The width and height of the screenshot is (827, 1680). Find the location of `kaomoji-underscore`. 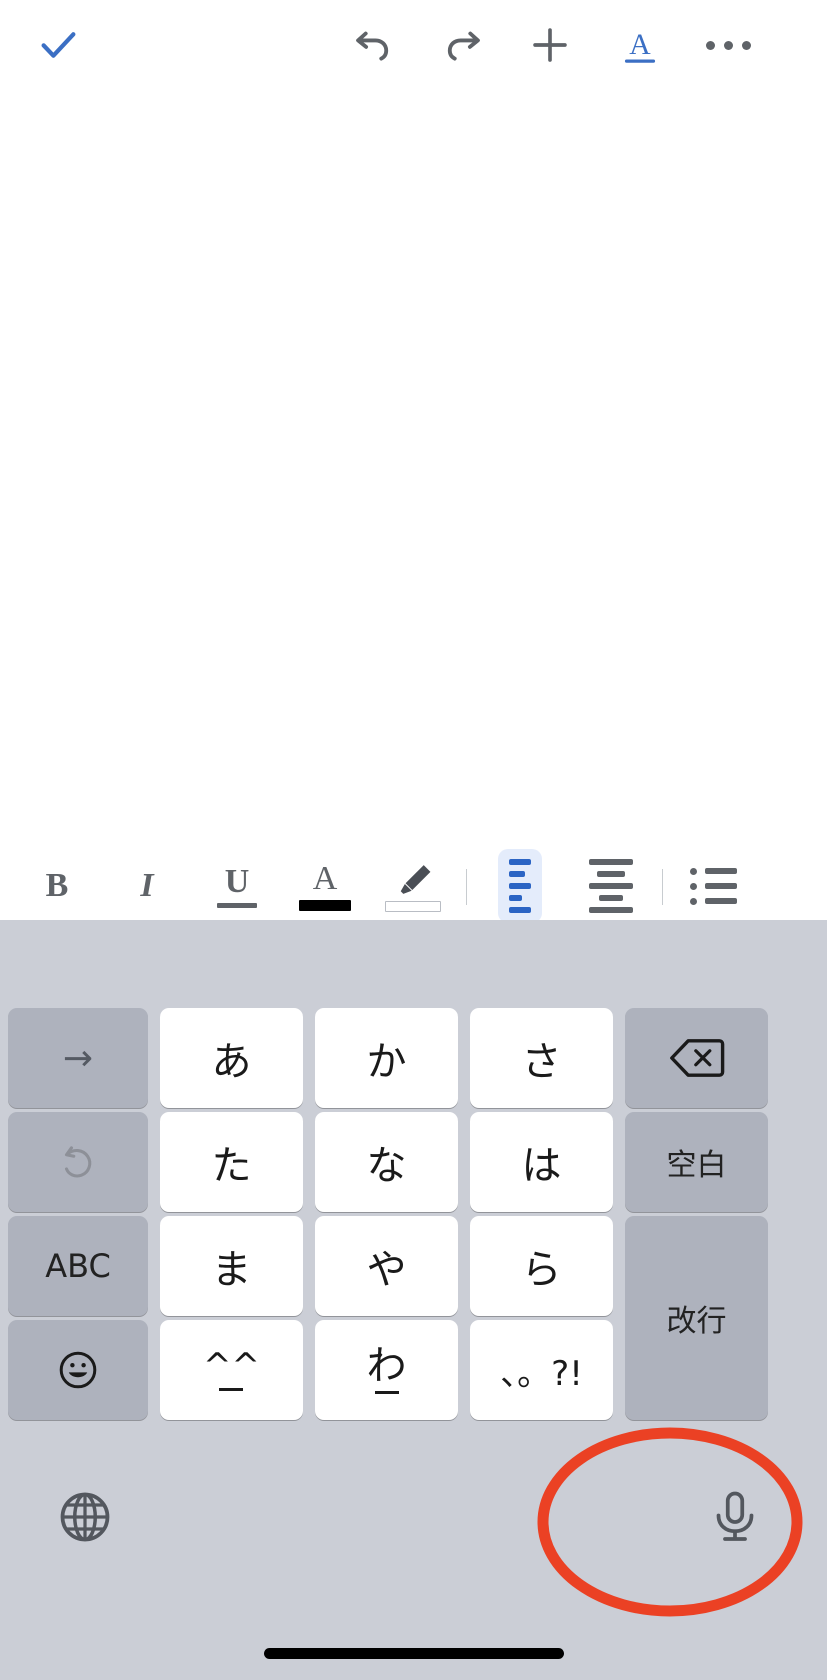

kaomoji-underscore is located at coordinates (231, 1389).